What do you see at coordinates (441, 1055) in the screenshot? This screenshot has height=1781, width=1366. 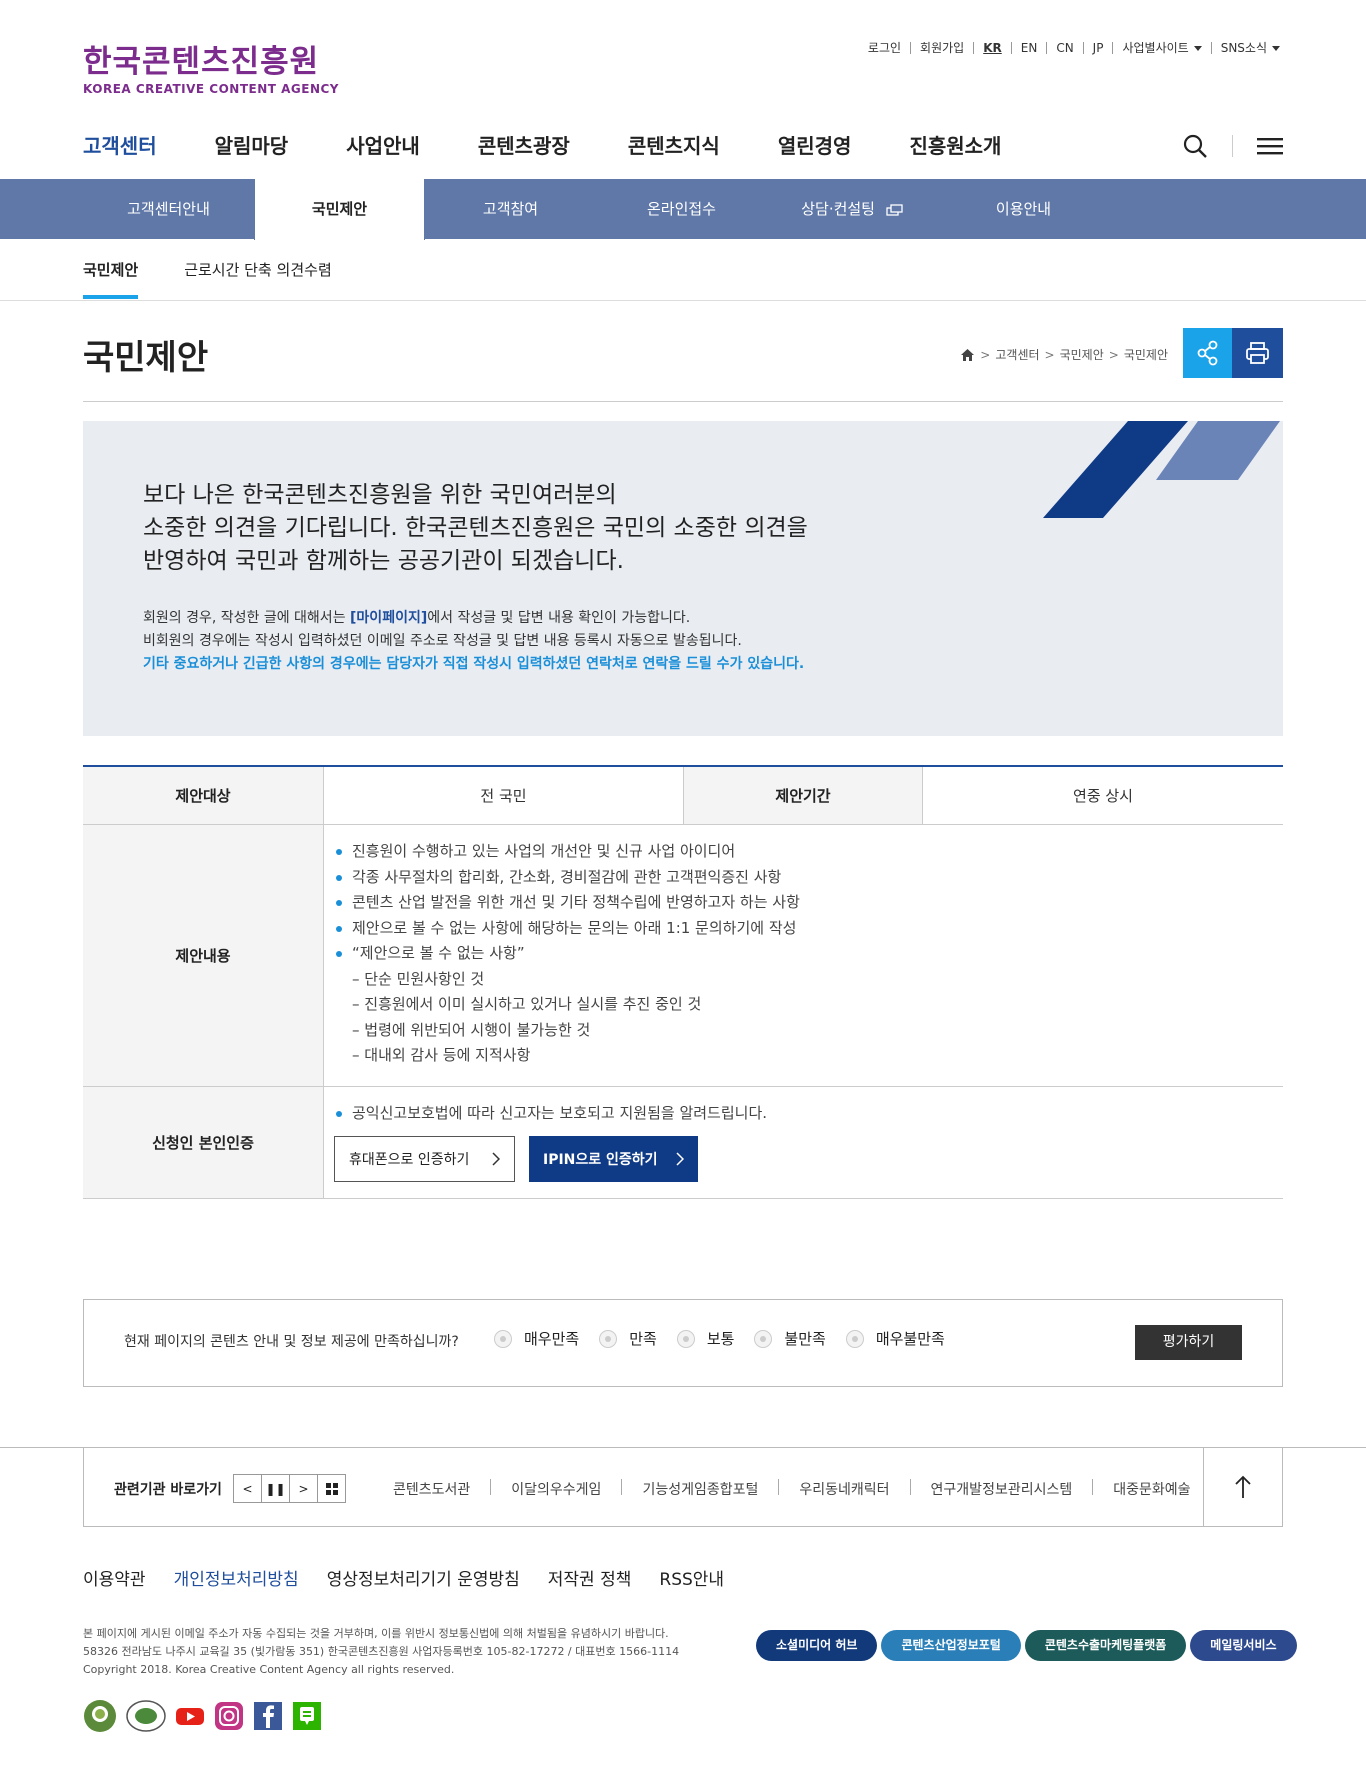 I see `list-subitem: – 대내외 감사 등에 지적사항` at bounding box center [441, 1055].